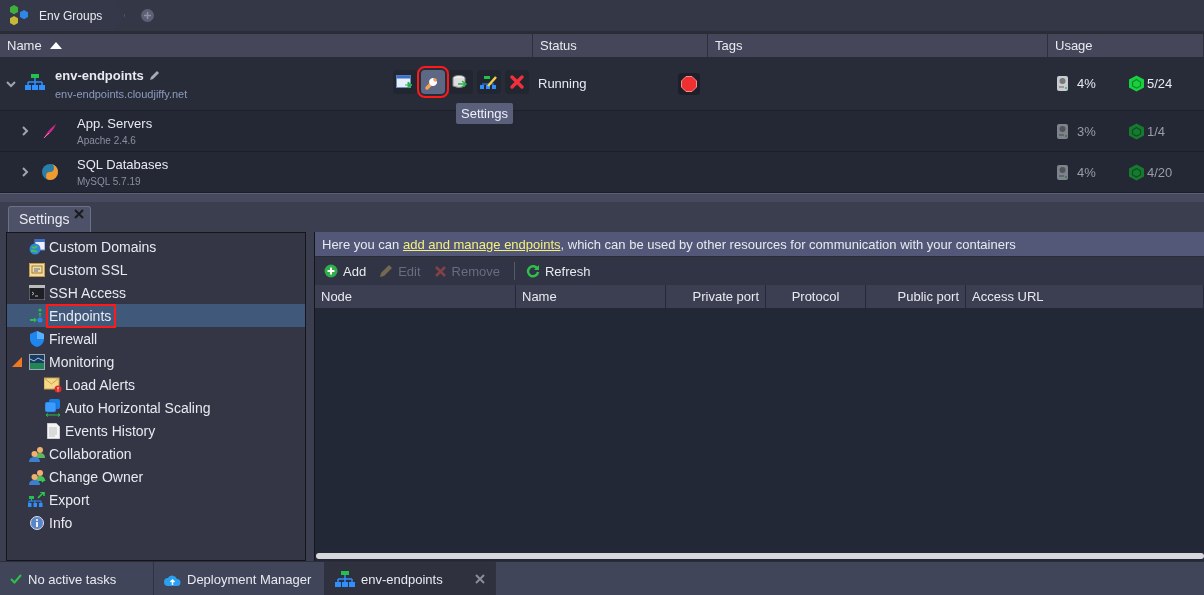 This screenshot has width=1204, height=595. What do you see at coordinates (50, 172) in the screenshot?
I see `database-logo-icon` at bounding box center [50, 172].